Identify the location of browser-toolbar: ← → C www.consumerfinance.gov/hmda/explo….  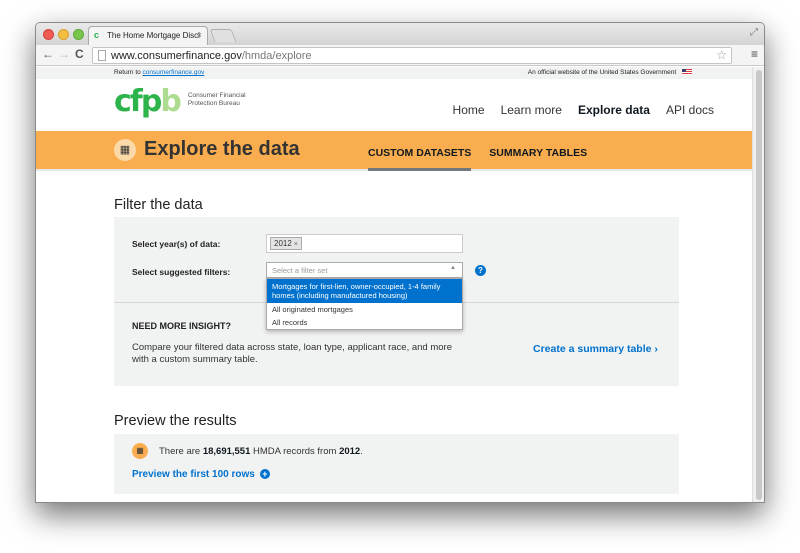
(400, 55).